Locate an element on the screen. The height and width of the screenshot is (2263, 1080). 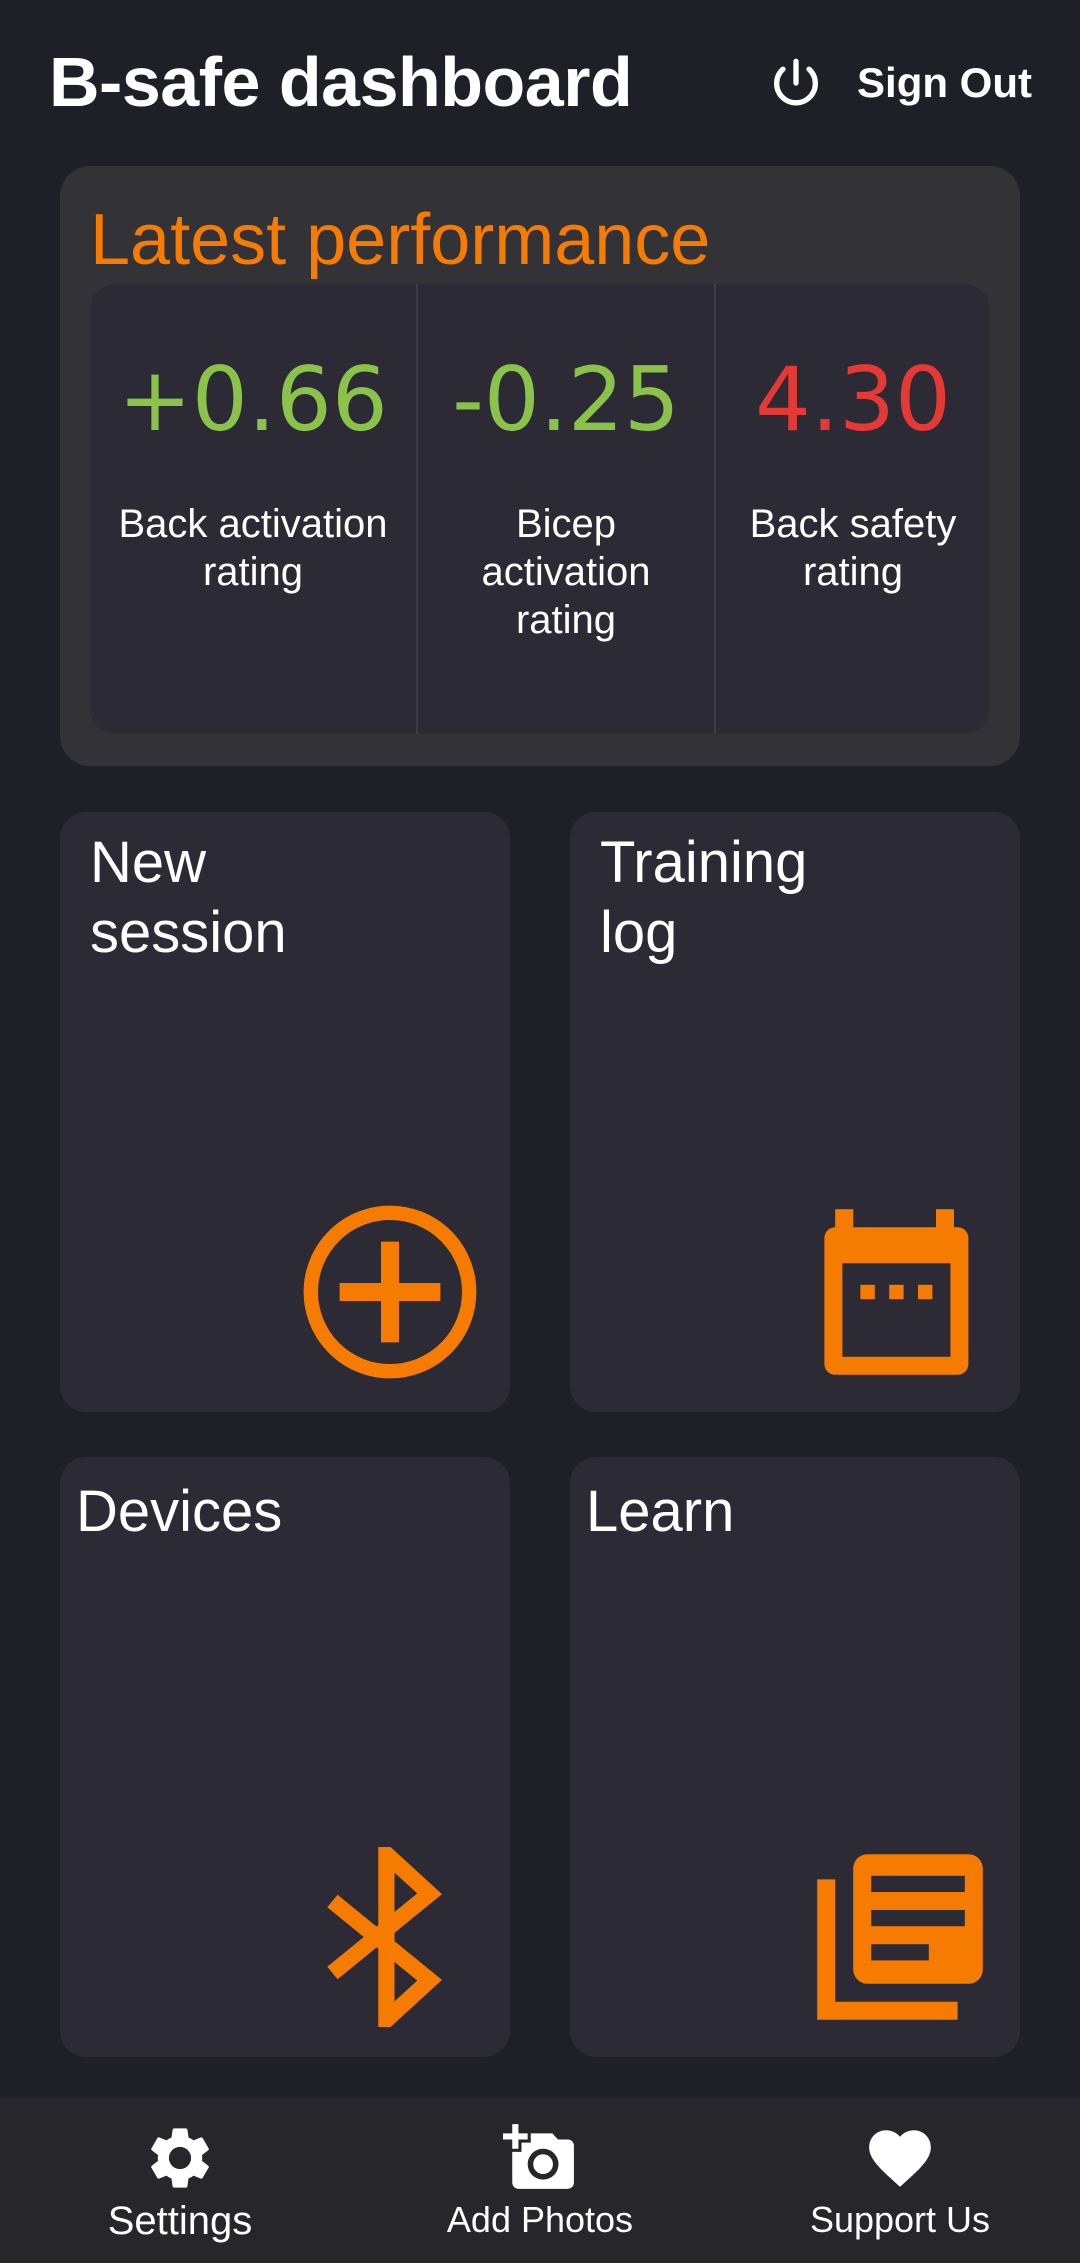
metric-value: 4.30 is located at coordinates (853, 399).